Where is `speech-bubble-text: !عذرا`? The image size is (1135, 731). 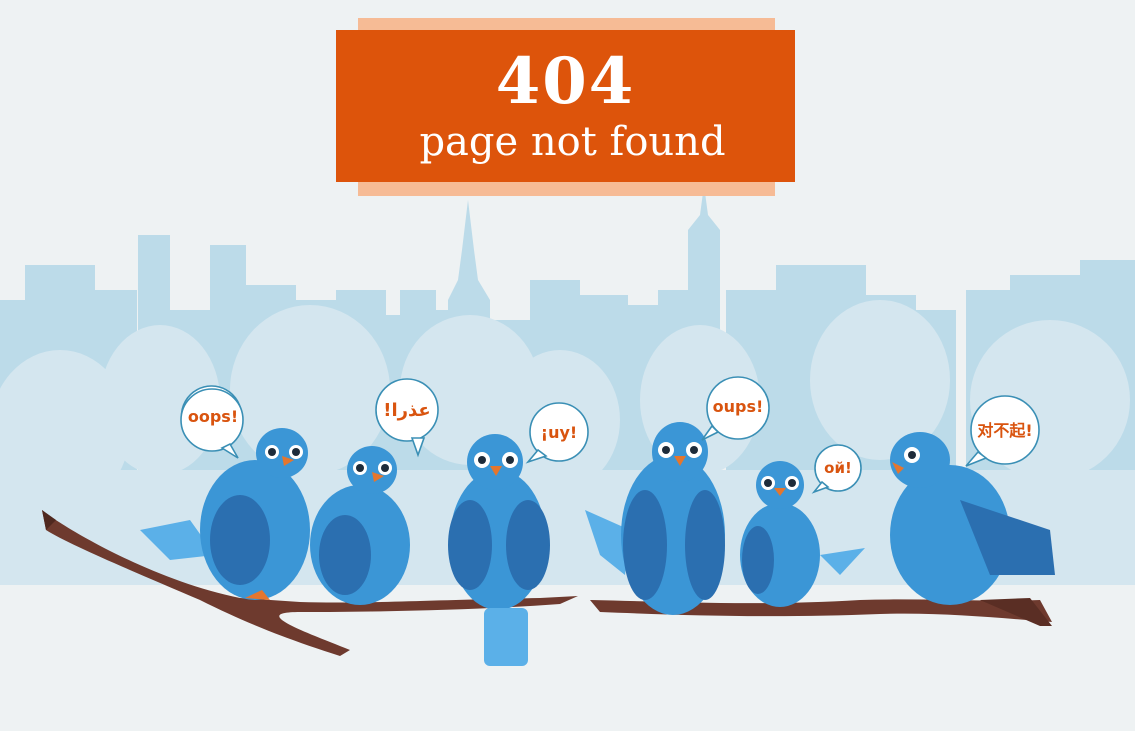
speech-bubble-text: !عذرا is located at coordinates (406, 410).